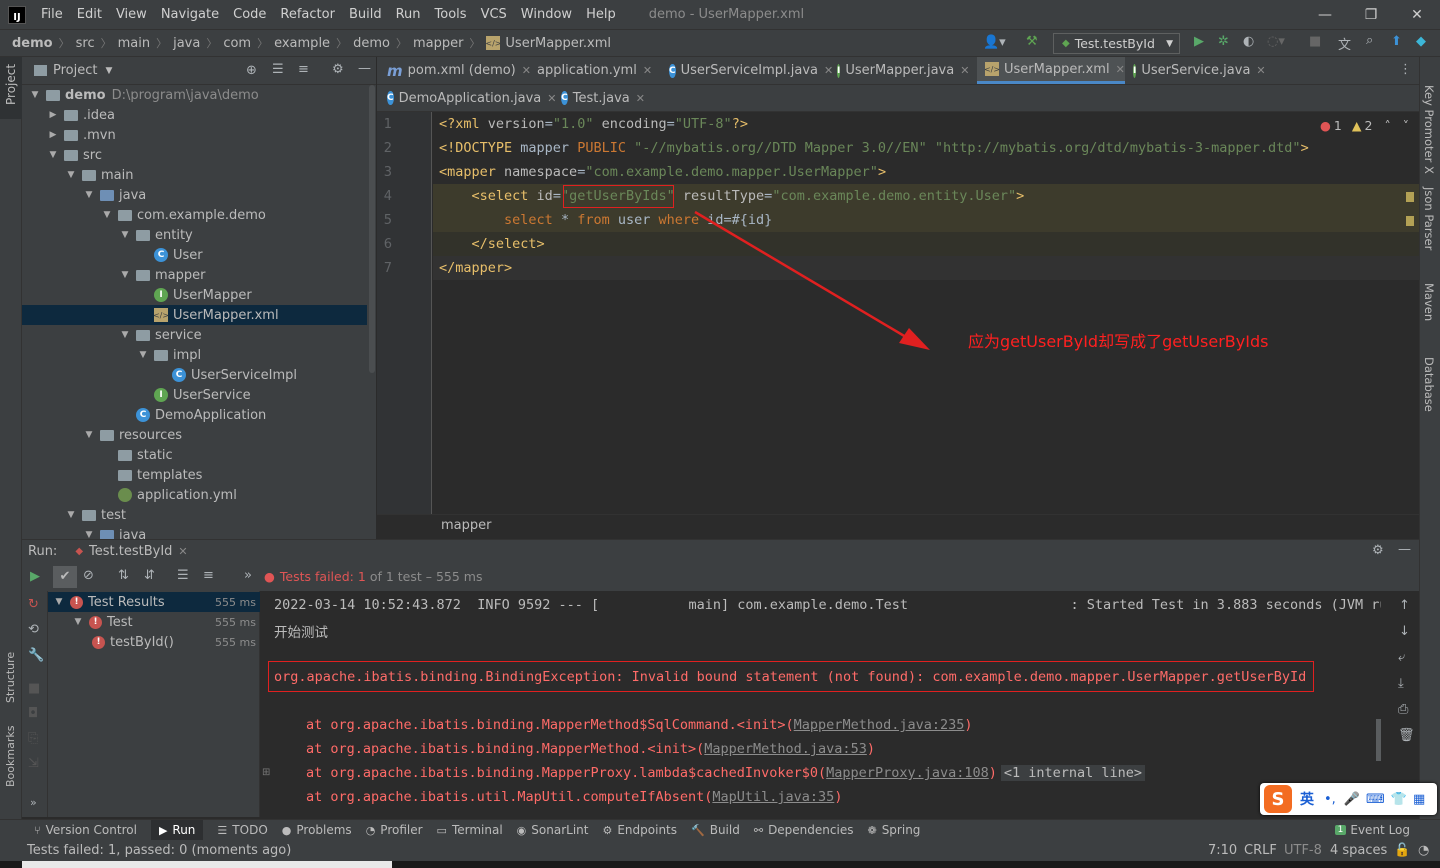 This screenshot has height=868, width=1440. What do you see at coordinates (1406, 735) in the screenshot?
I see `trash-icon: 🗑` at bounding box center [1406, 735].